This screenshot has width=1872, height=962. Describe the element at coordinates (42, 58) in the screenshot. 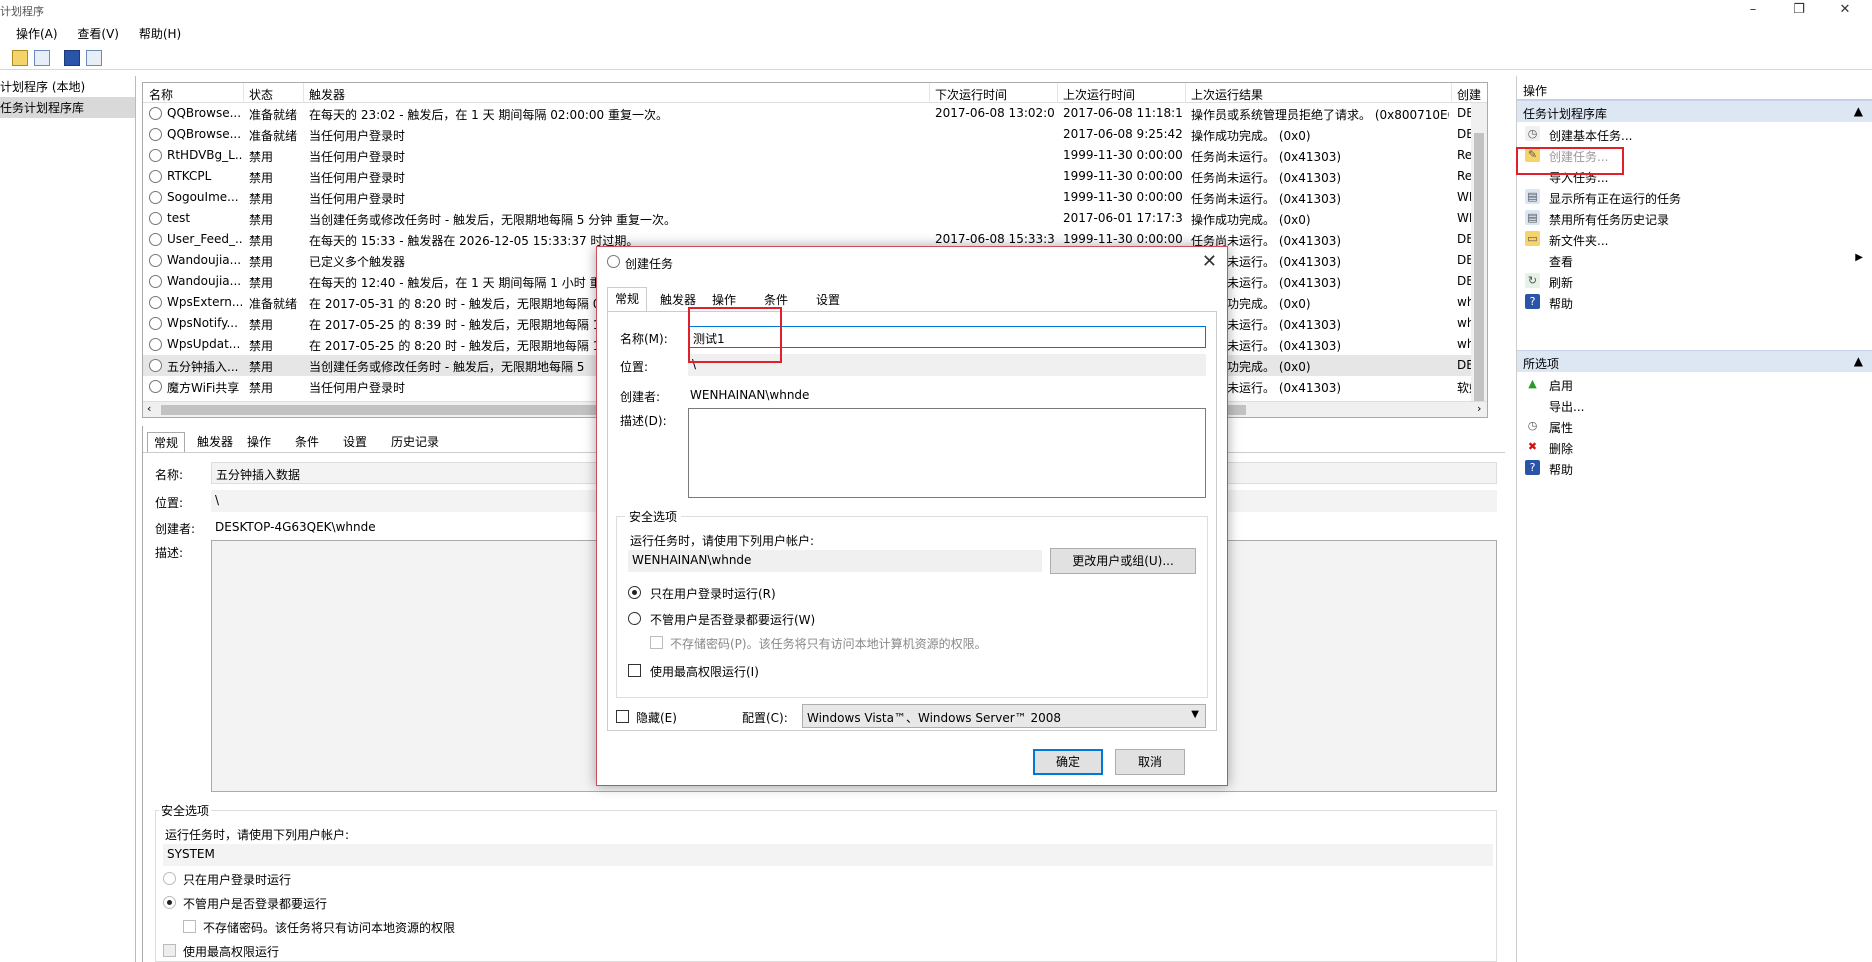

I see `show-hide-tree-icon` at that location.